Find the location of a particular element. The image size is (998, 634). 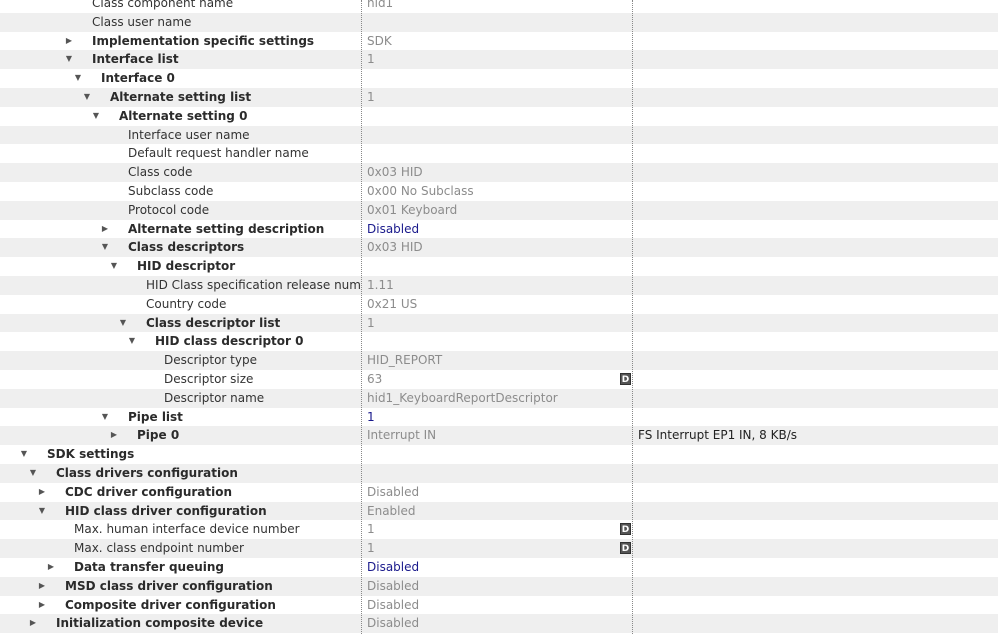

property-row: ▼ Alternate setting list 1 is located at coordinates (499, 97).